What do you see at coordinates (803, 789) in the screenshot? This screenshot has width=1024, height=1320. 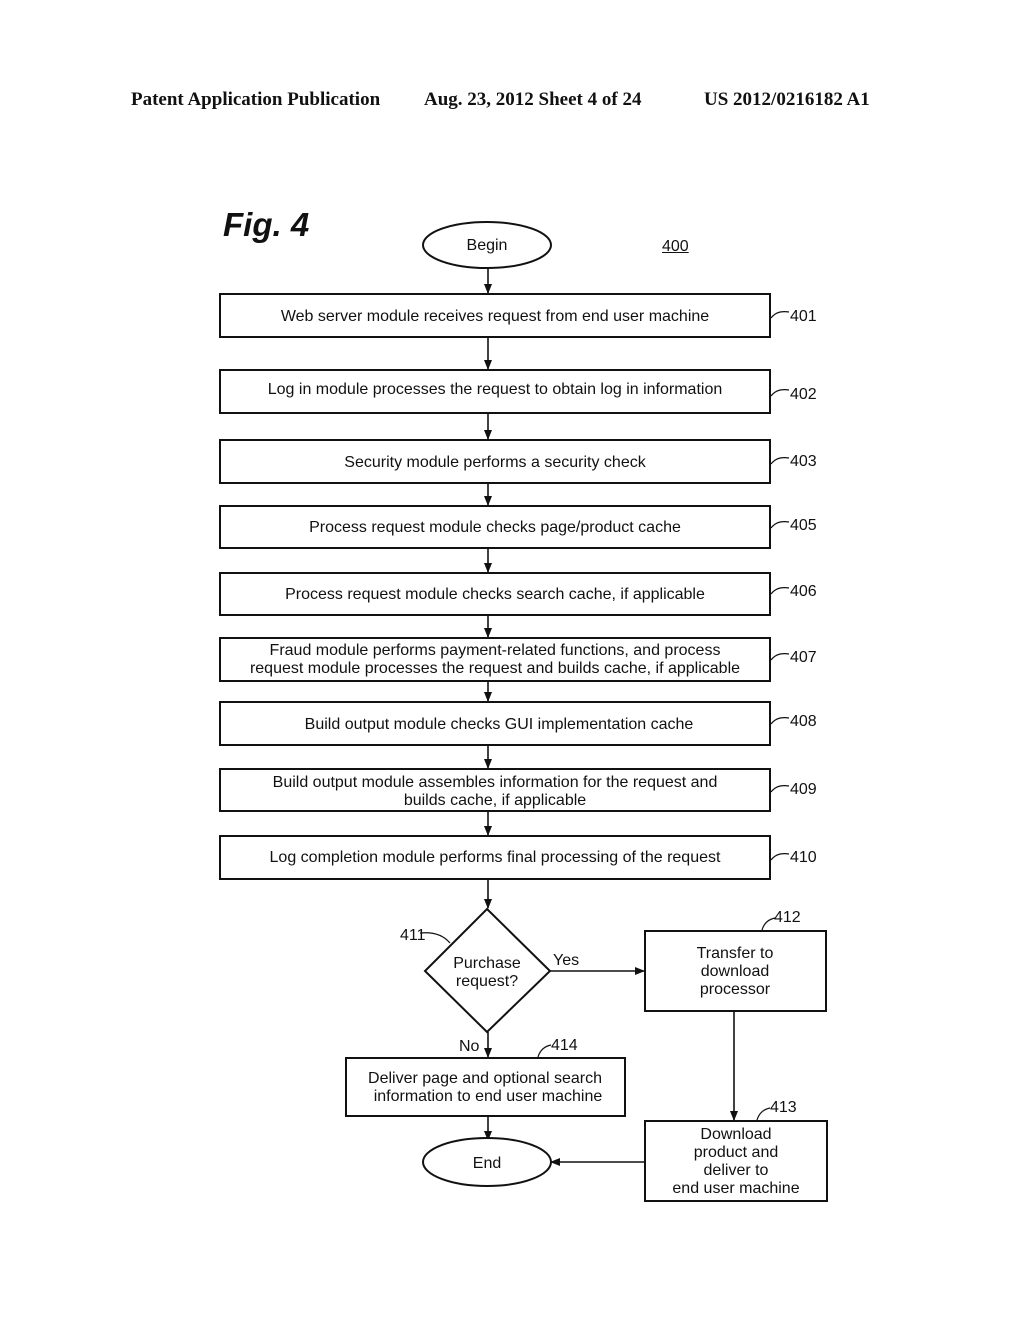 I see `step-409-ref: 409` at bounding box center [803, 789].